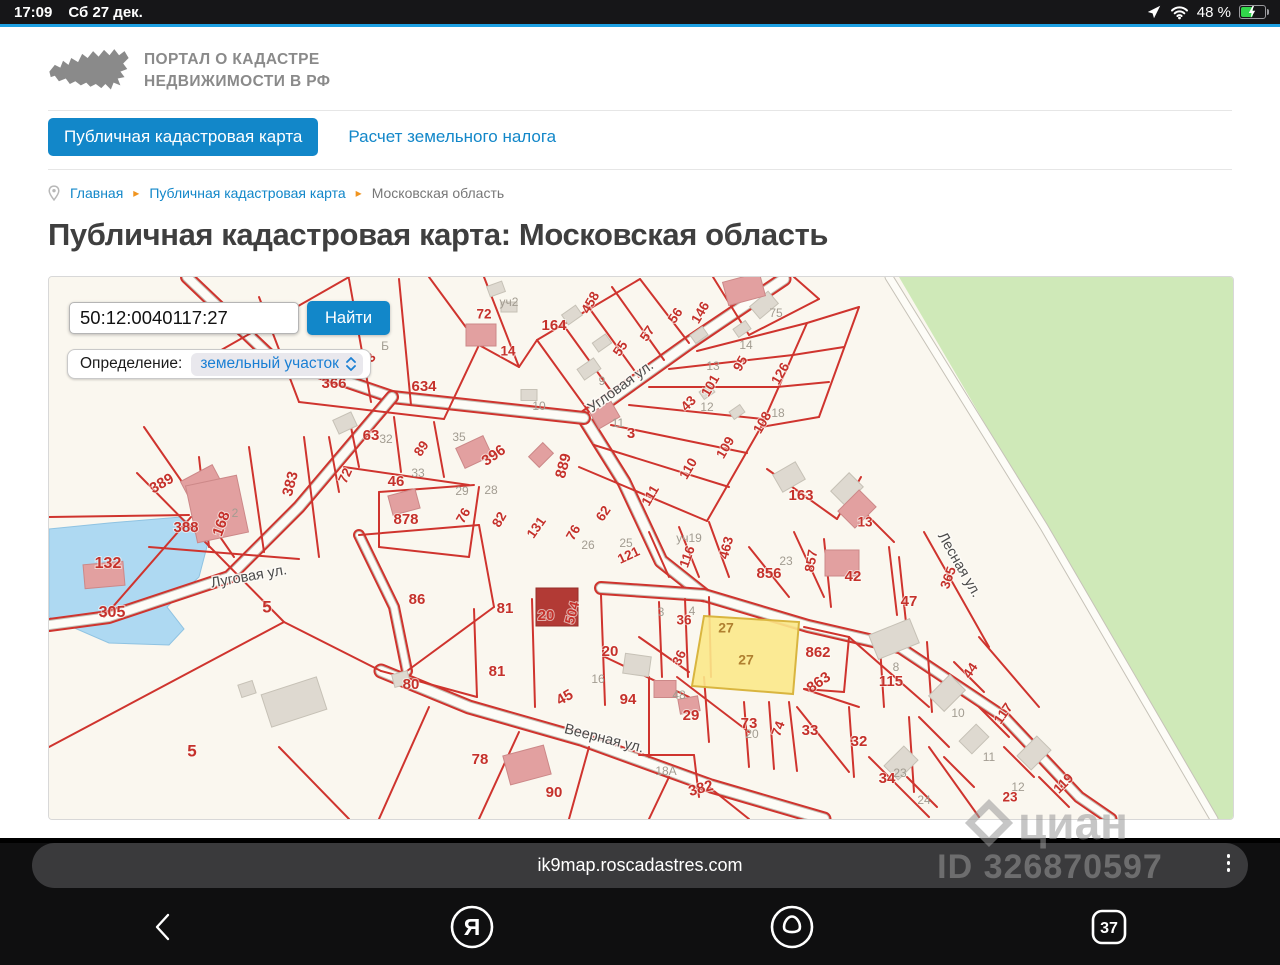 Image resolution: width=1280 pixels, height=965 pixels. I want to click on definition-bar: Определение: земельный участок, so click(219, 364).